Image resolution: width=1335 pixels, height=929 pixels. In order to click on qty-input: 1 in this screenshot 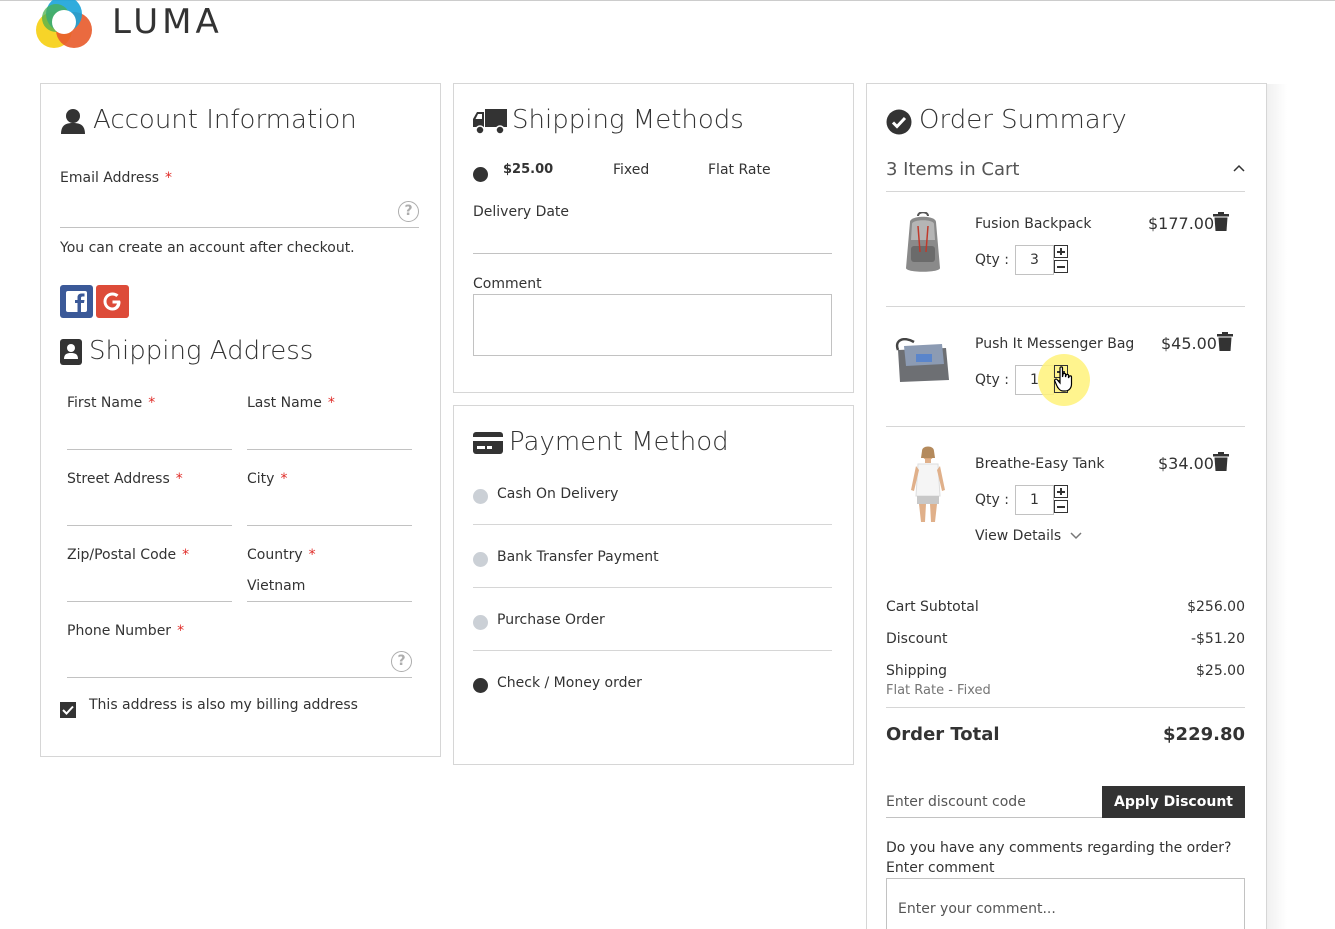, I will do `click(1034, 500)`.